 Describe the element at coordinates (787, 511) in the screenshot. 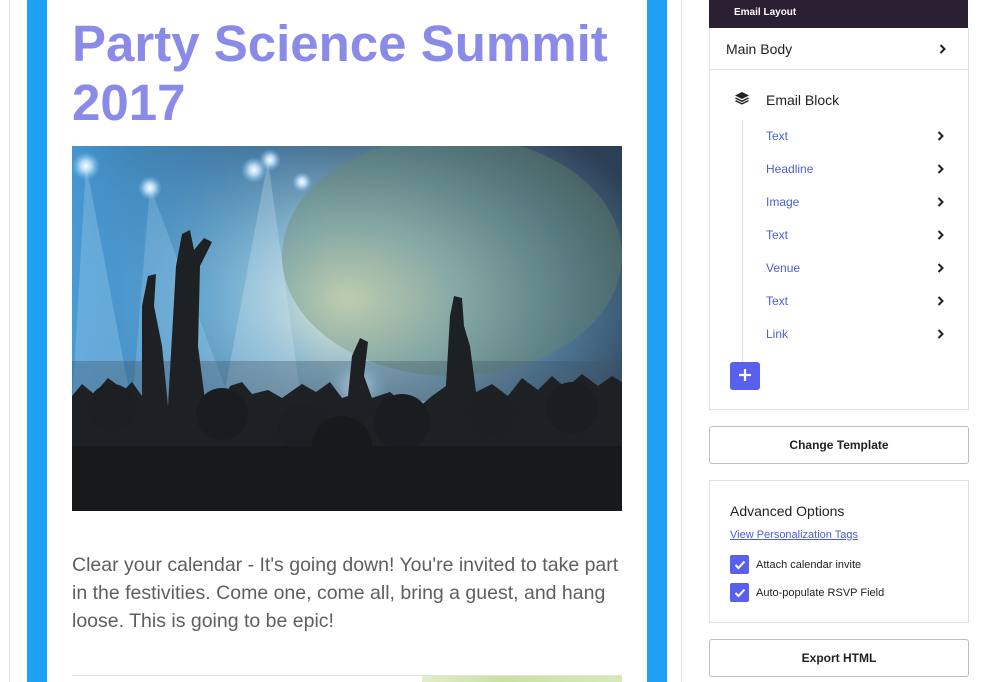

I see `advanced-options-title: Advanced Options` at that location.